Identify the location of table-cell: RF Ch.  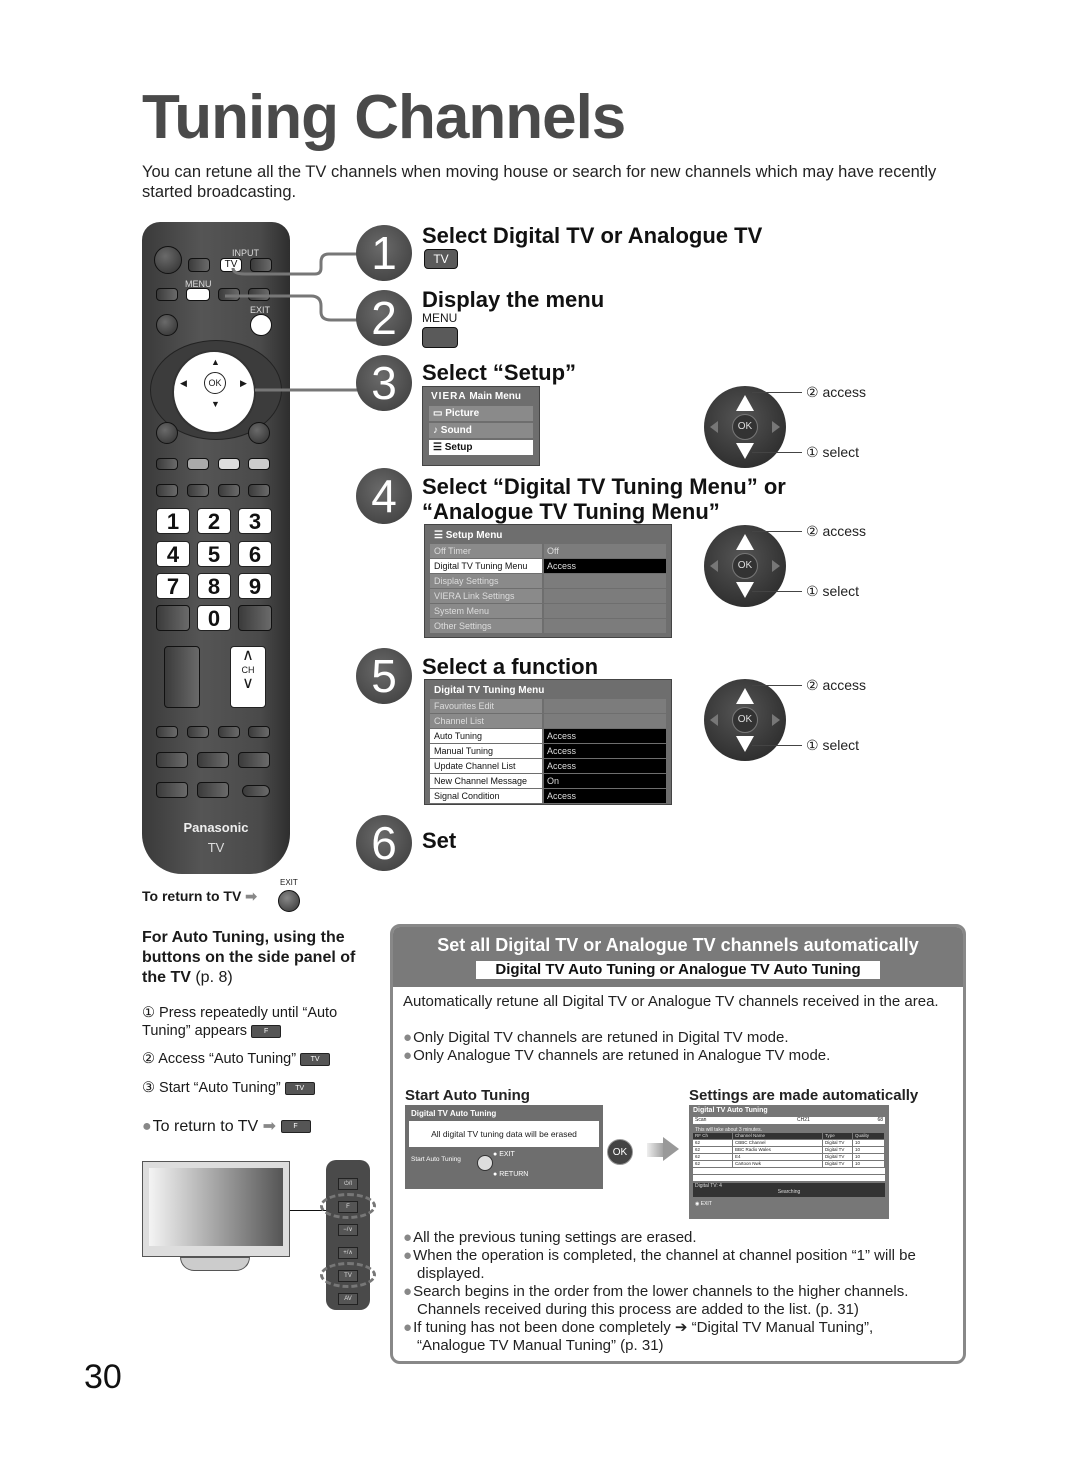
(713, 1136).